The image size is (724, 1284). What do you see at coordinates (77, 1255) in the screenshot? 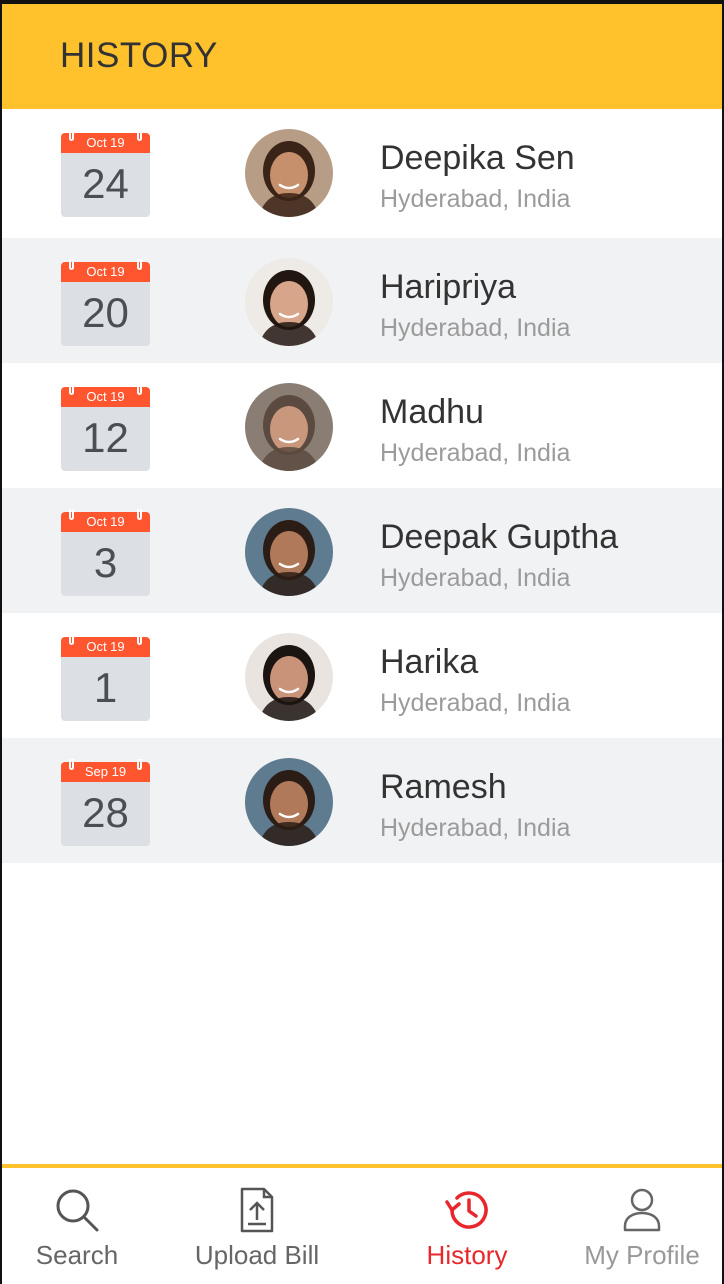
I see `tab-label: Search` at bounding box center [77, 1255].